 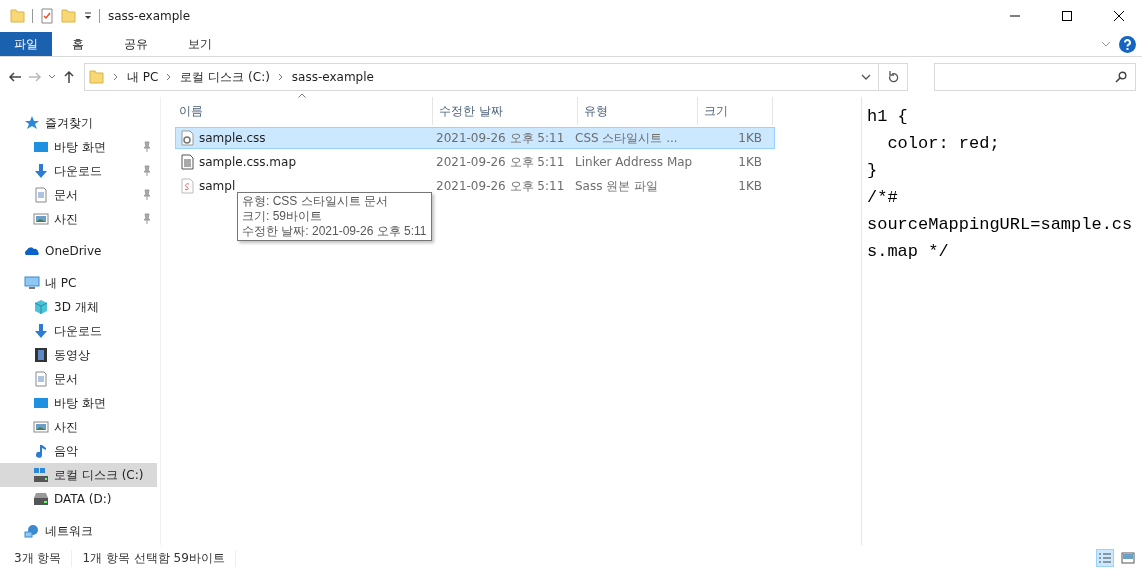 What do you see at coordinates (143, 77) in the screenshot?
I see `breadcrumb: 내 PC` at bounding box center [143, 77].